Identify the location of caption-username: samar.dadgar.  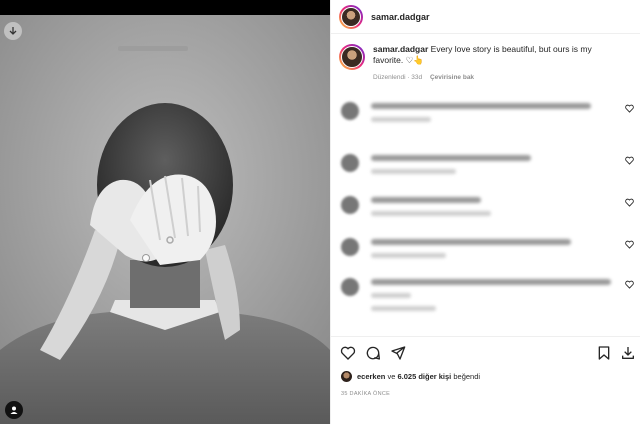
(400, 49).